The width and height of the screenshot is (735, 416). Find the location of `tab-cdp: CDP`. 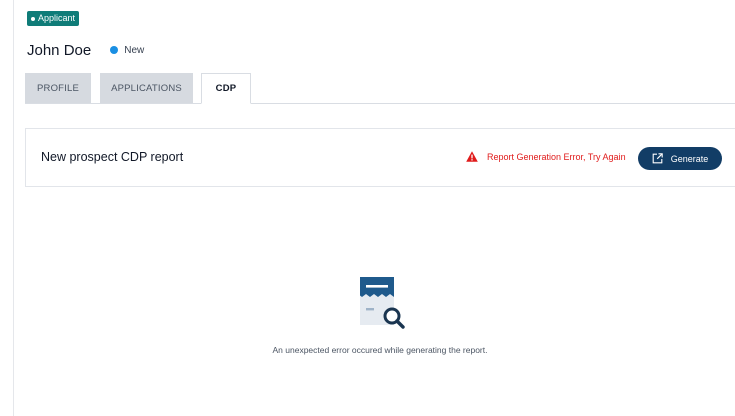

tab-cdp: CDP is located at coordinates (226, 88).